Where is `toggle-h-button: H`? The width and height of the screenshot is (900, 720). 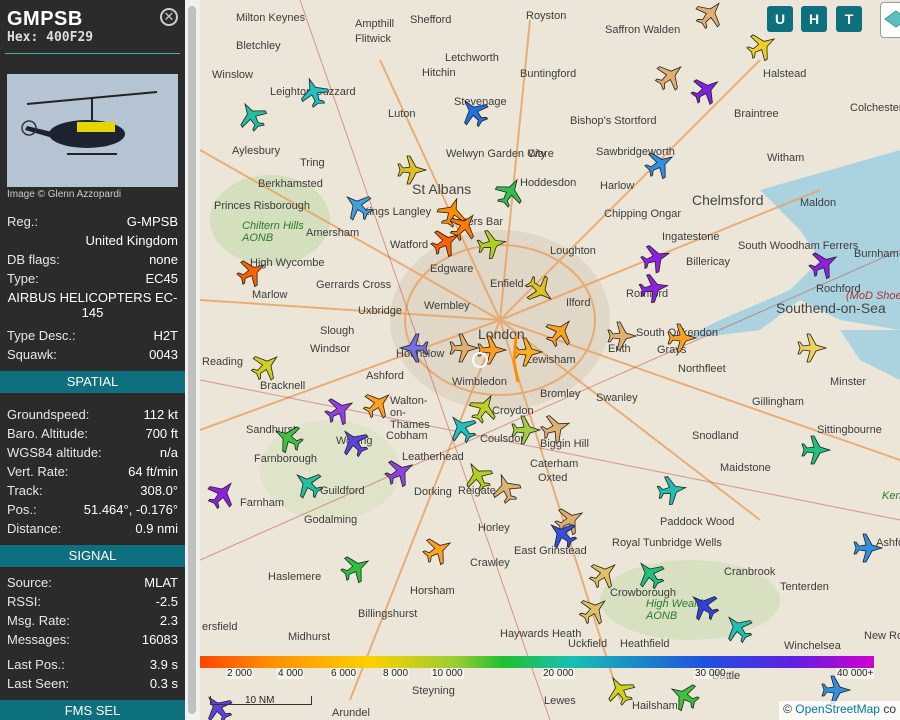 toggle-h-button: H is located at coordinates (814, 19).